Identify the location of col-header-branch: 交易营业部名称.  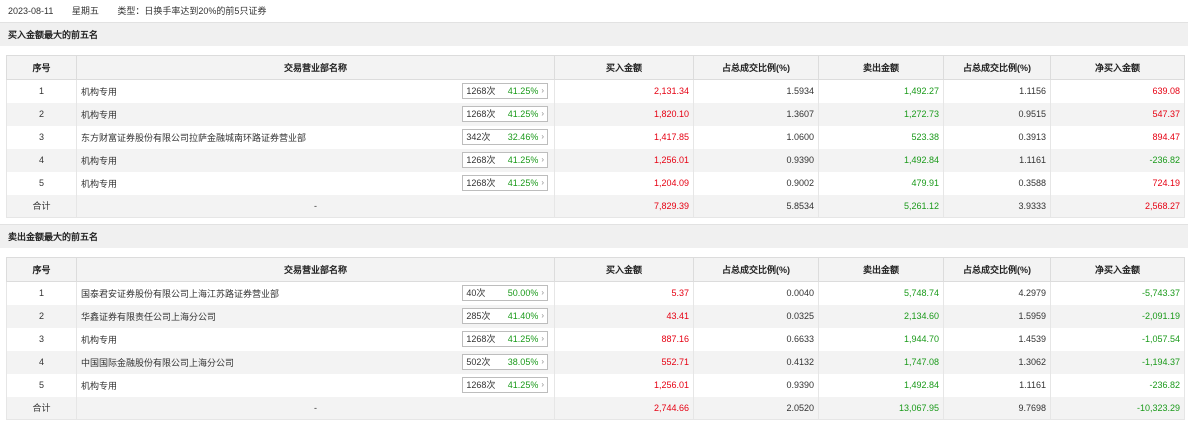
(315, 67).